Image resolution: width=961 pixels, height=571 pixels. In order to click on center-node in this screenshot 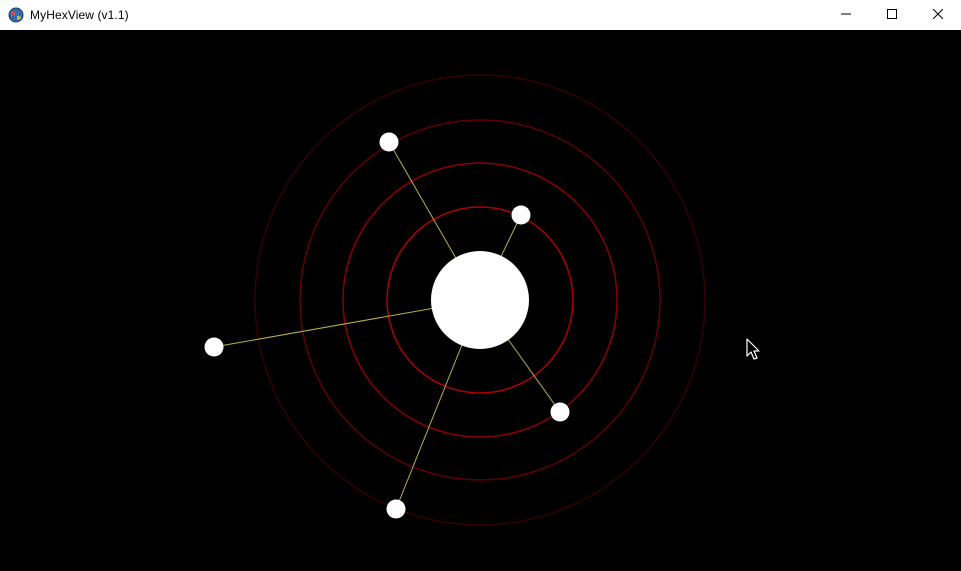, I will do `click(480, 300)`.